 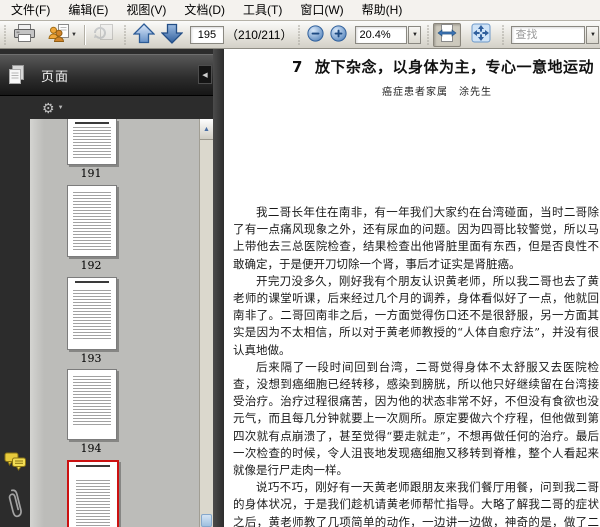 I want to click on up-arrow-icon, so click(x=144, y=34).